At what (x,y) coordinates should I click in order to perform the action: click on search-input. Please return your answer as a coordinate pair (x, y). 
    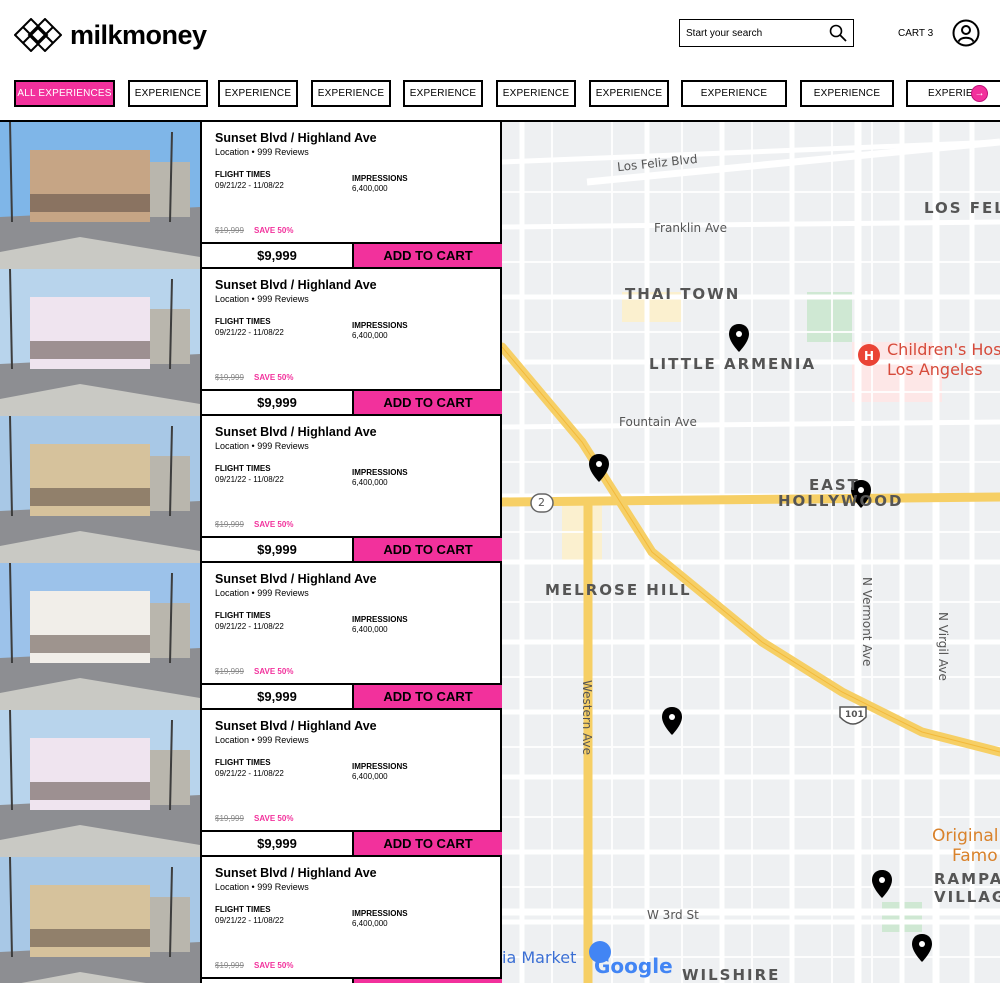
    Looking at the image, I should click on (753, 33).